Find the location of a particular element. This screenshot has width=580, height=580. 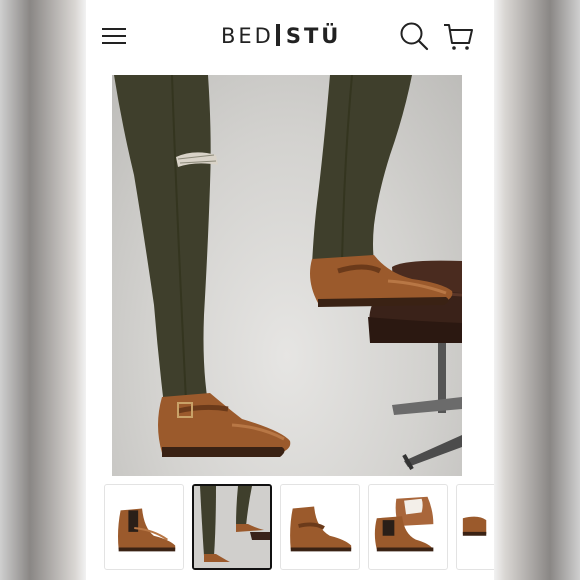

thumbnail-boot-partial is located at coordinates (475, 527).